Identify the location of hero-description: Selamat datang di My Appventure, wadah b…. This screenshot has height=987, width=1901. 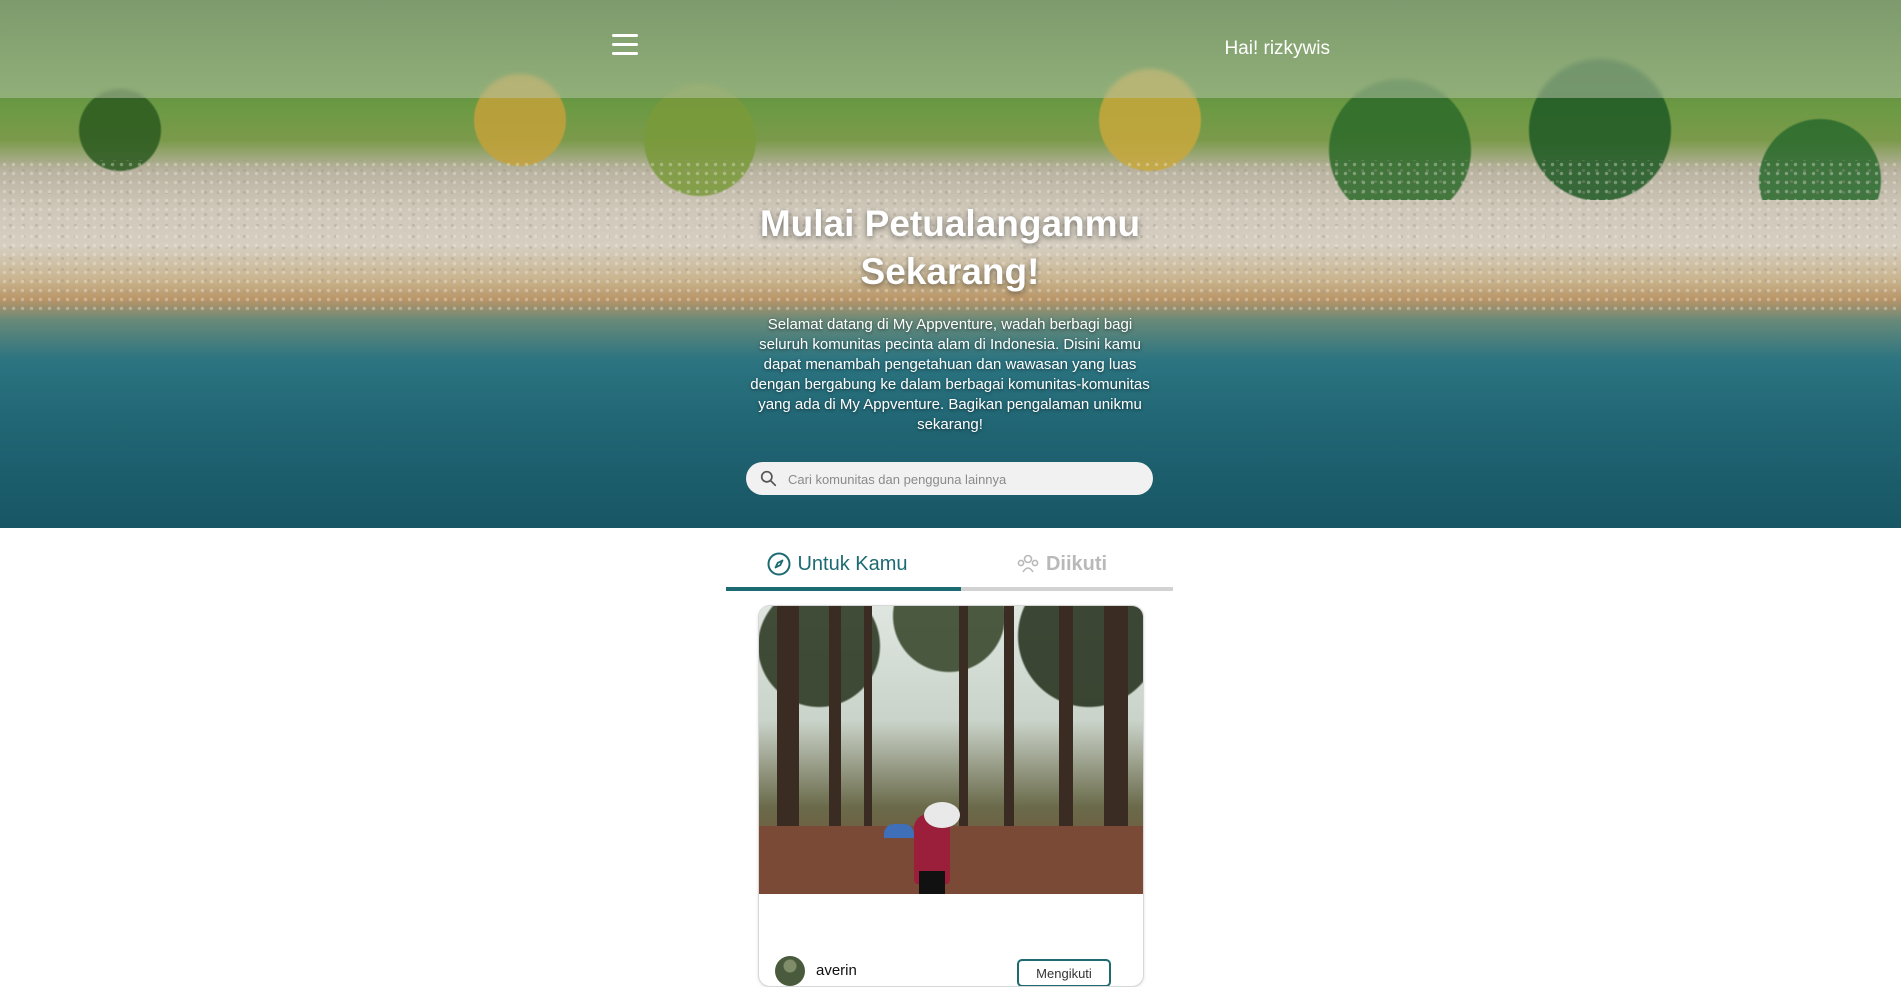
(950, 374).